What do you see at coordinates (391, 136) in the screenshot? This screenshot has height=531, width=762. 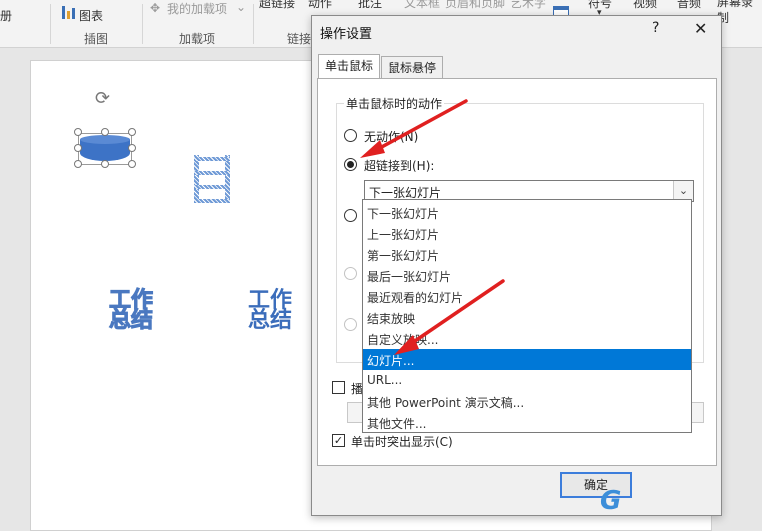 I see `radio-none-label: 无动作(N)` at bounding box center [391, 136].